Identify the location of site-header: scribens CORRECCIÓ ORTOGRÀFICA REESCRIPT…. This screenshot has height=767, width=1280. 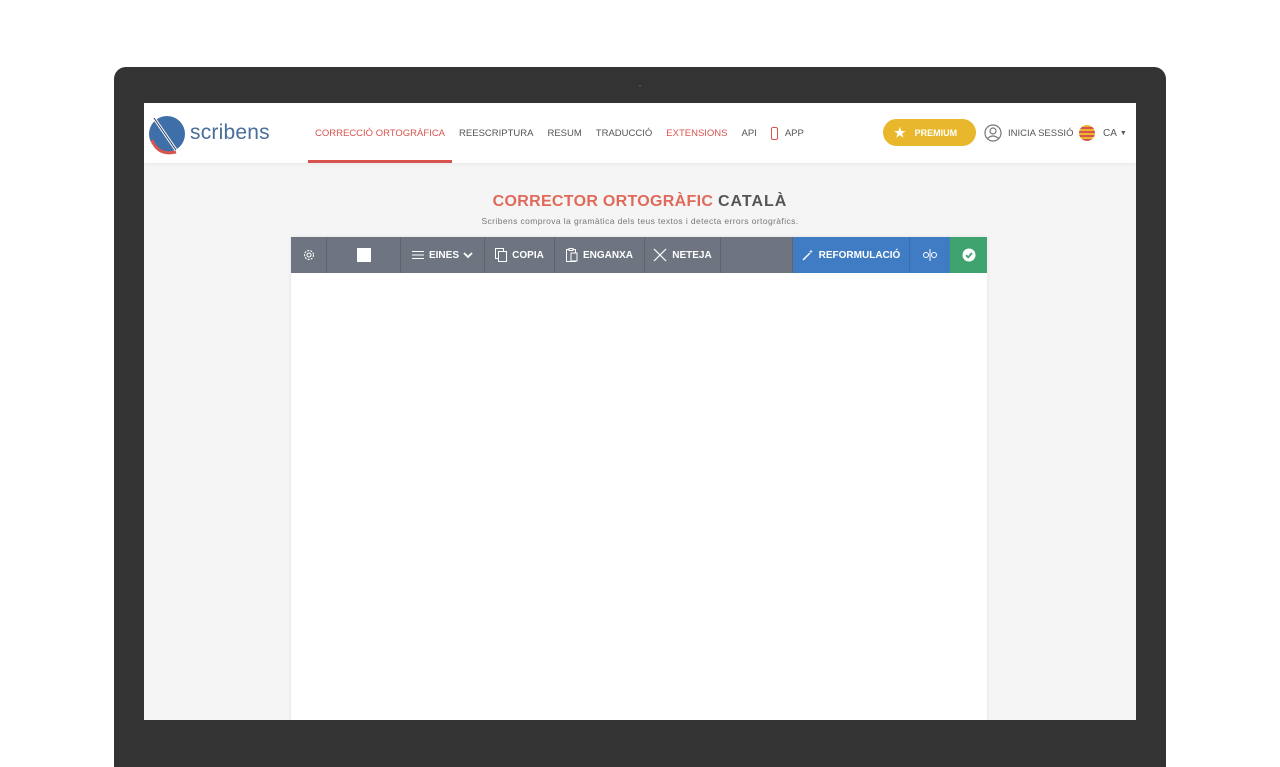
(640, 133).